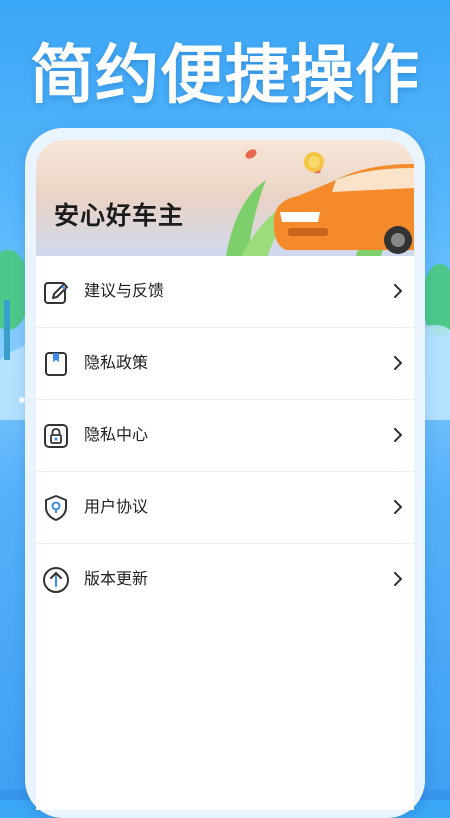 This screenshot has width=450, height=818. What do you see at coordinates (225, 508) in the screenshot?
I see `menu-item-user-agreement: 用户协议` at bounding box center [225, 508].